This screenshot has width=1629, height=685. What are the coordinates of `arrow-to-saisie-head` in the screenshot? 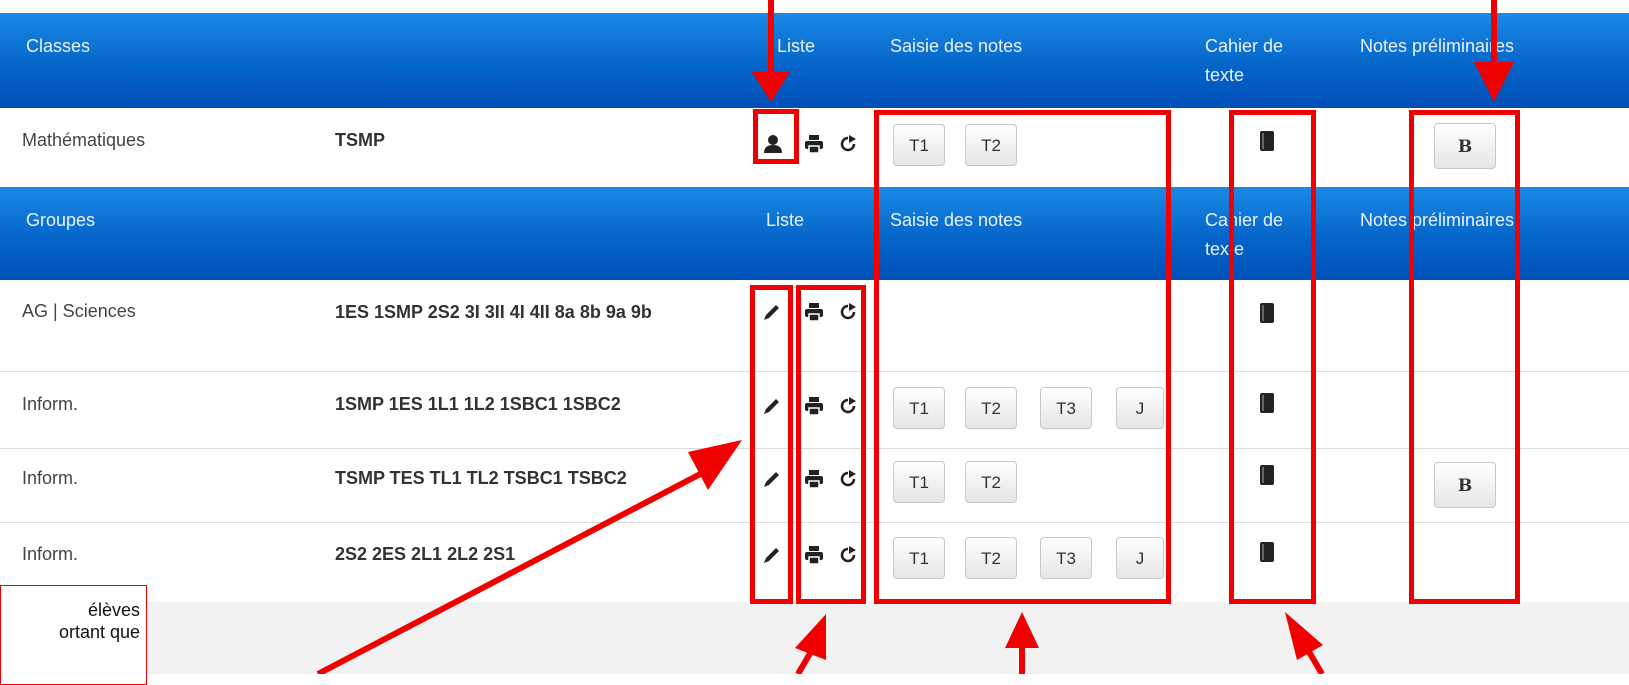 It's located at (1022, 630).